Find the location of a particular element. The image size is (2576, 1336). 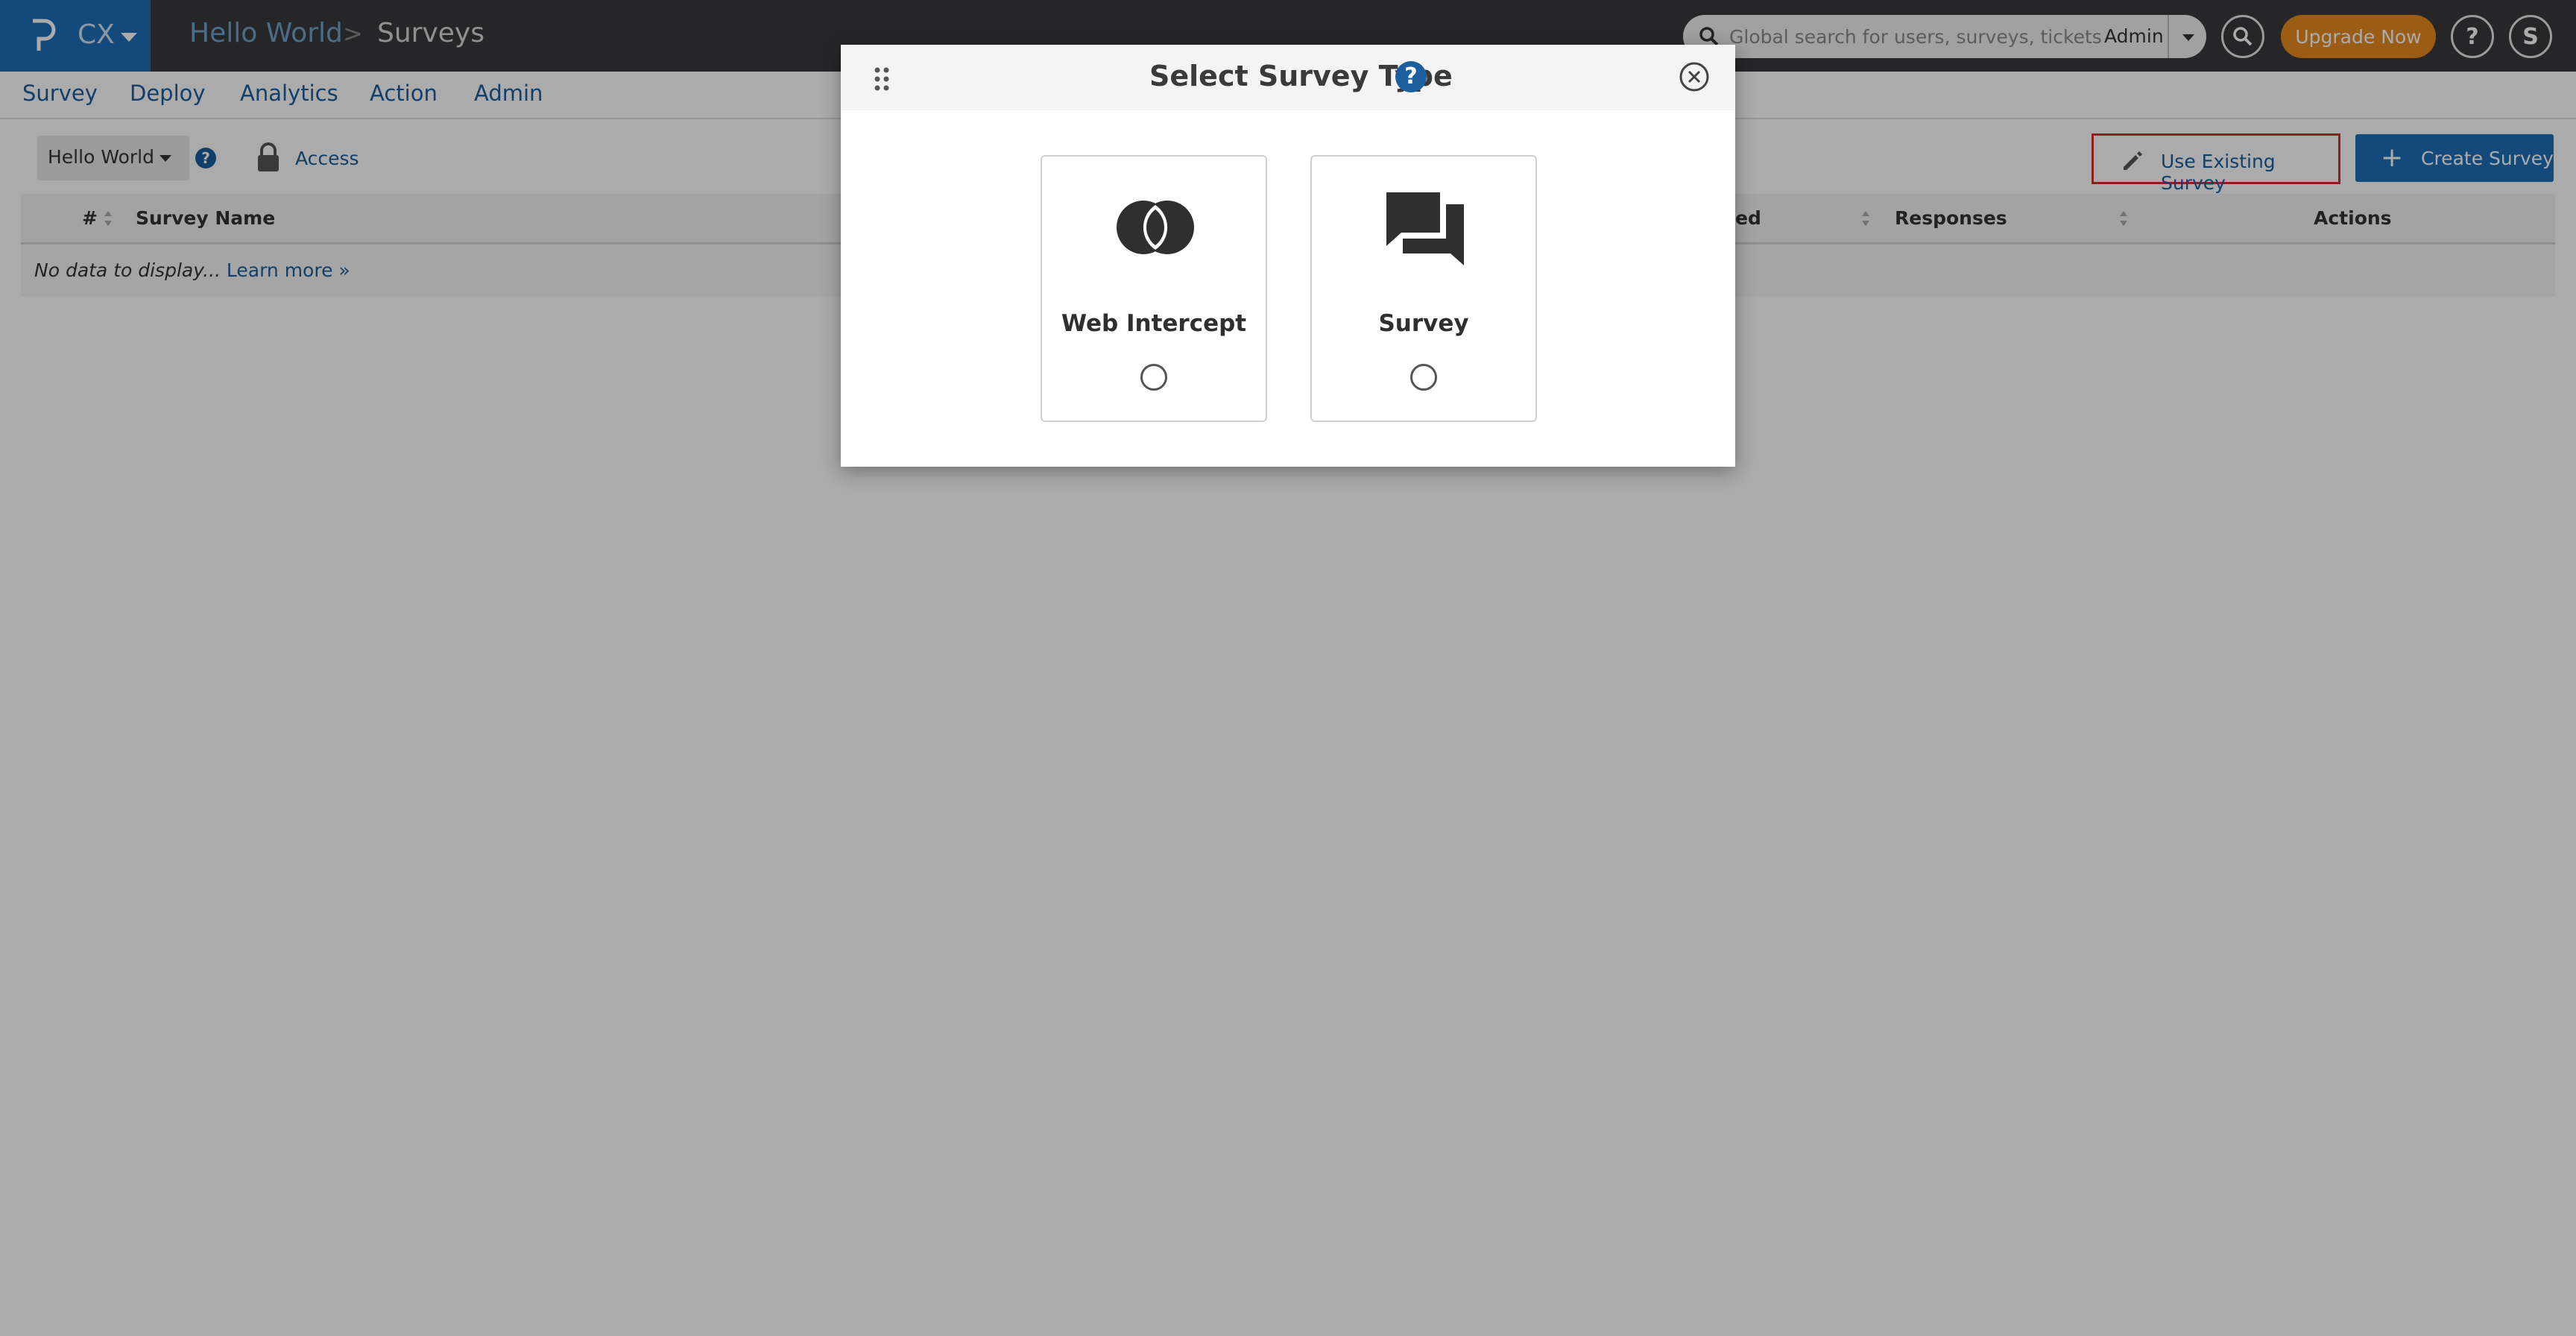

option-label: Web Intercept is located at coordinates (1154, 323).